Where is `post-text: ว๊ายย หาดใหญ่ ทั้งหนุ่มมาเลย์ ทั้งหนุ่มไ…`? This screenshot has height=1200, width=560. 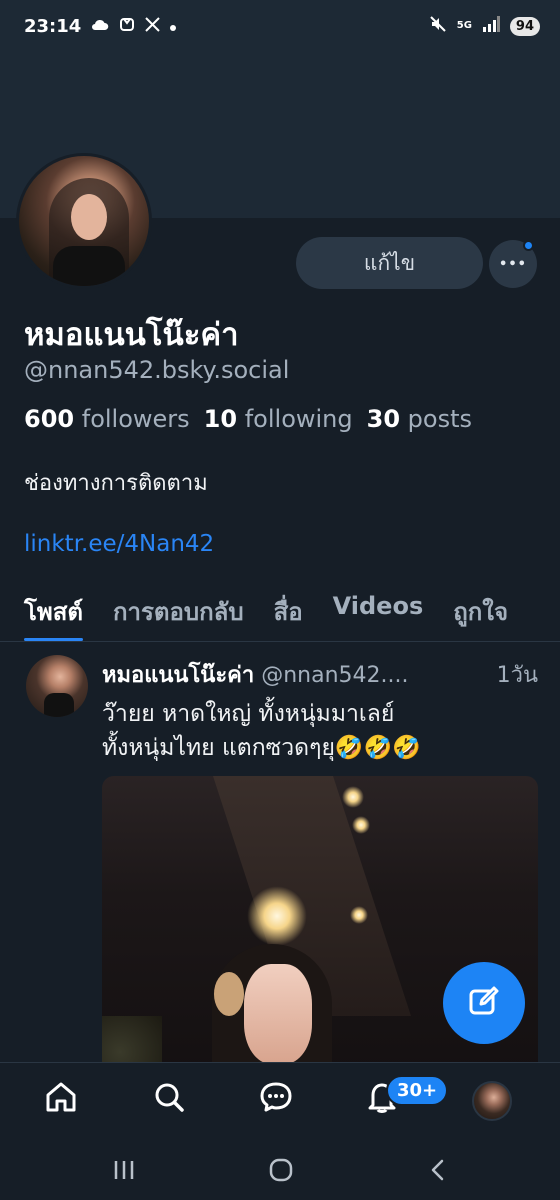
post-text: ว๊ายย หาดใหญ่ ทั้งหนุ่มมาเลย์ ทั้งหนุ่มไ… is located at coordinates (322, 731).